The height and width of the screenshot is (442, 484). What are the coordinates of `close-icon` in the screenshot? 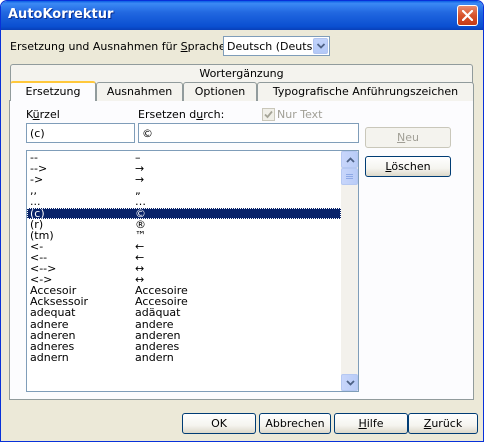 It's located at (467, 15).